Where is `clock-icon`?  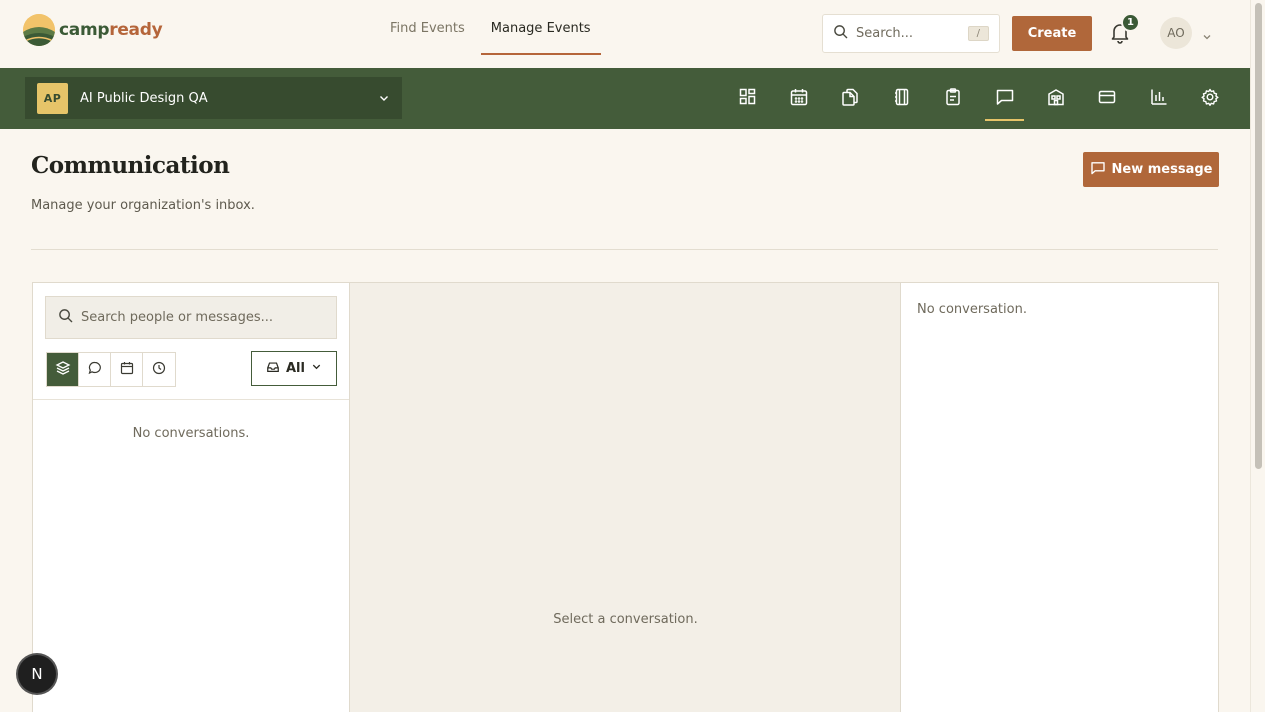 clock-icon is located at coordinates (159, 370).